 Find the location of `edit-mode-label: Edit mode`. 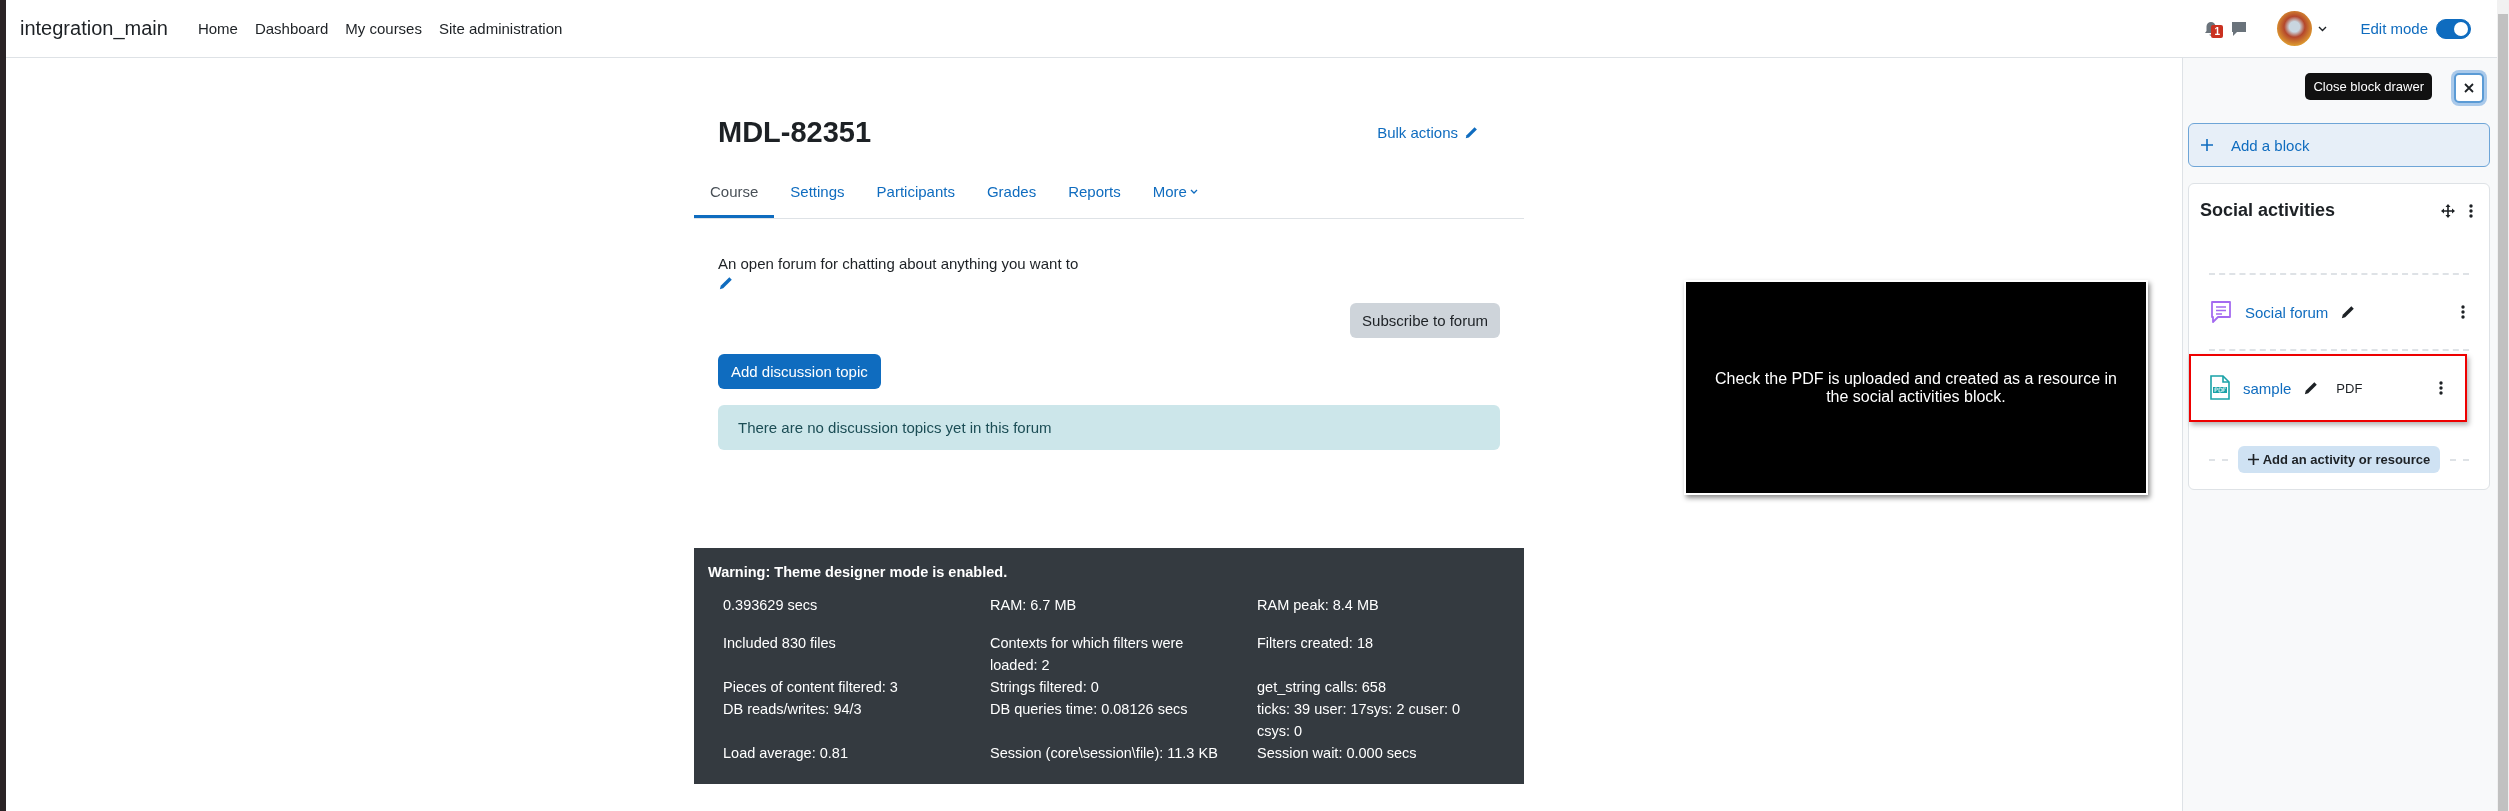

edit-mode-label: Edit mode is located at coordinates (2394, 28).